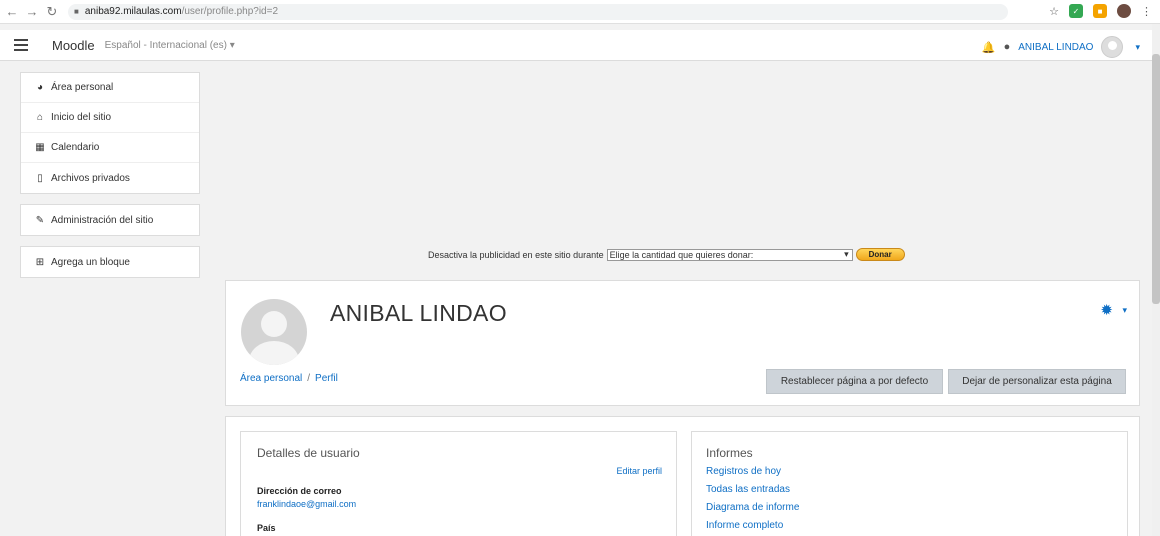 The image size is (1160, 536). I want to click on donation-select-value: Elige la cantidad que quieres donar:, so click(681, 254).